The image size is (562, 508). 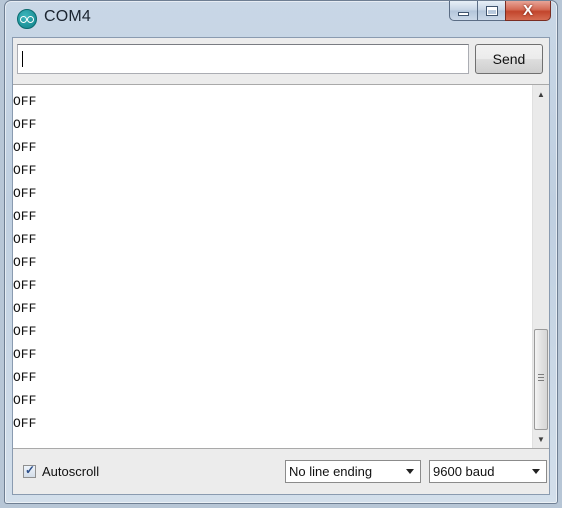 I want to click on autoscroll-checkbox: ✓, so click(x=29, y=470).